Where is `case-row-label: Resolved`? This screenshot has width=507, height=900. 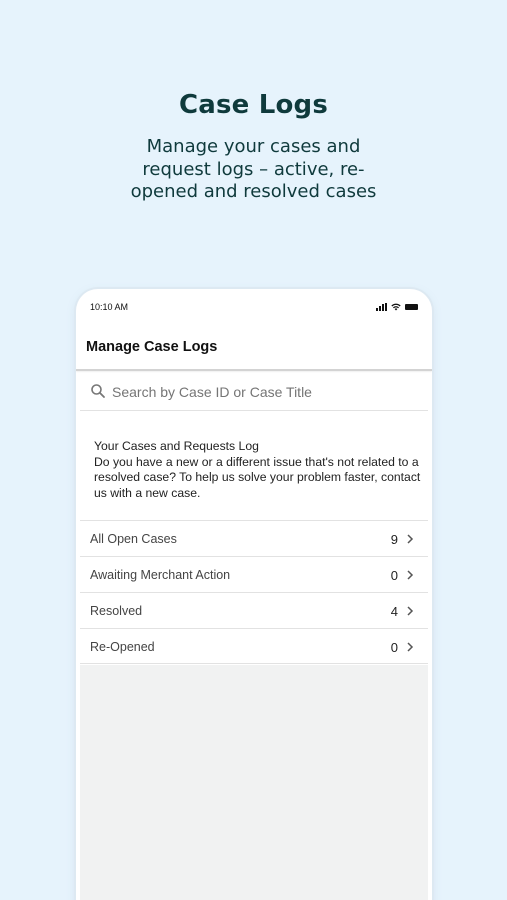
case-row-label: Resolved is located at coordinates (116, 611).